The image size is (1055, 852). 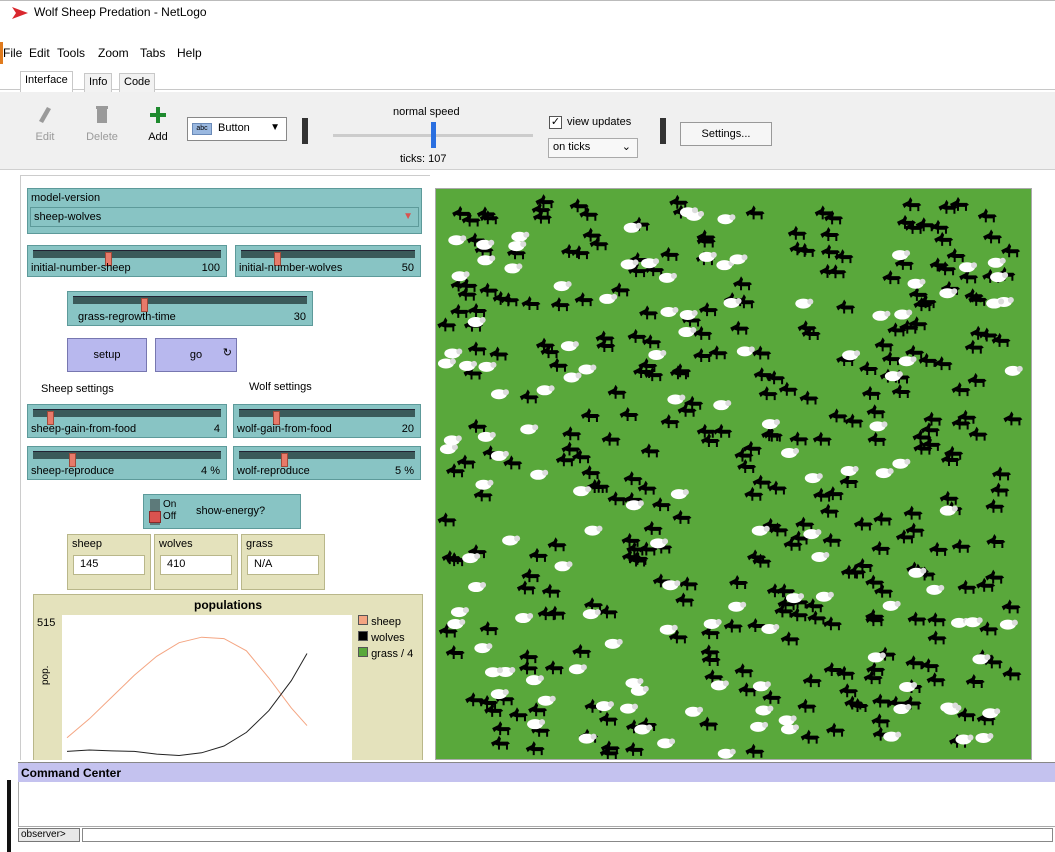 I want to click on edit-button: Edit, so click(x=45, y=124).